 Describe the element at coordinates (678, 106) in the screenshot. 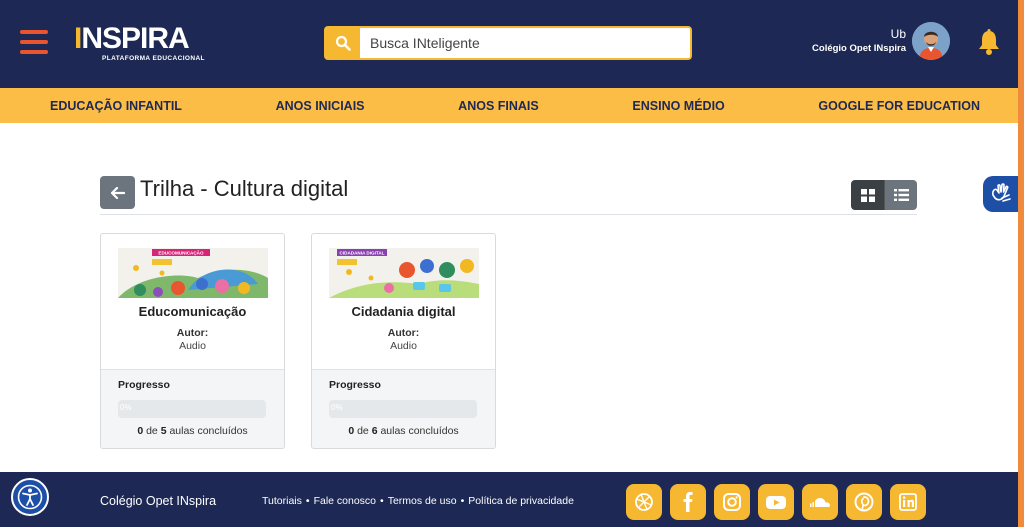

I see `nav-item-ensino-medio: ENSINO MÉDIO` at that location.